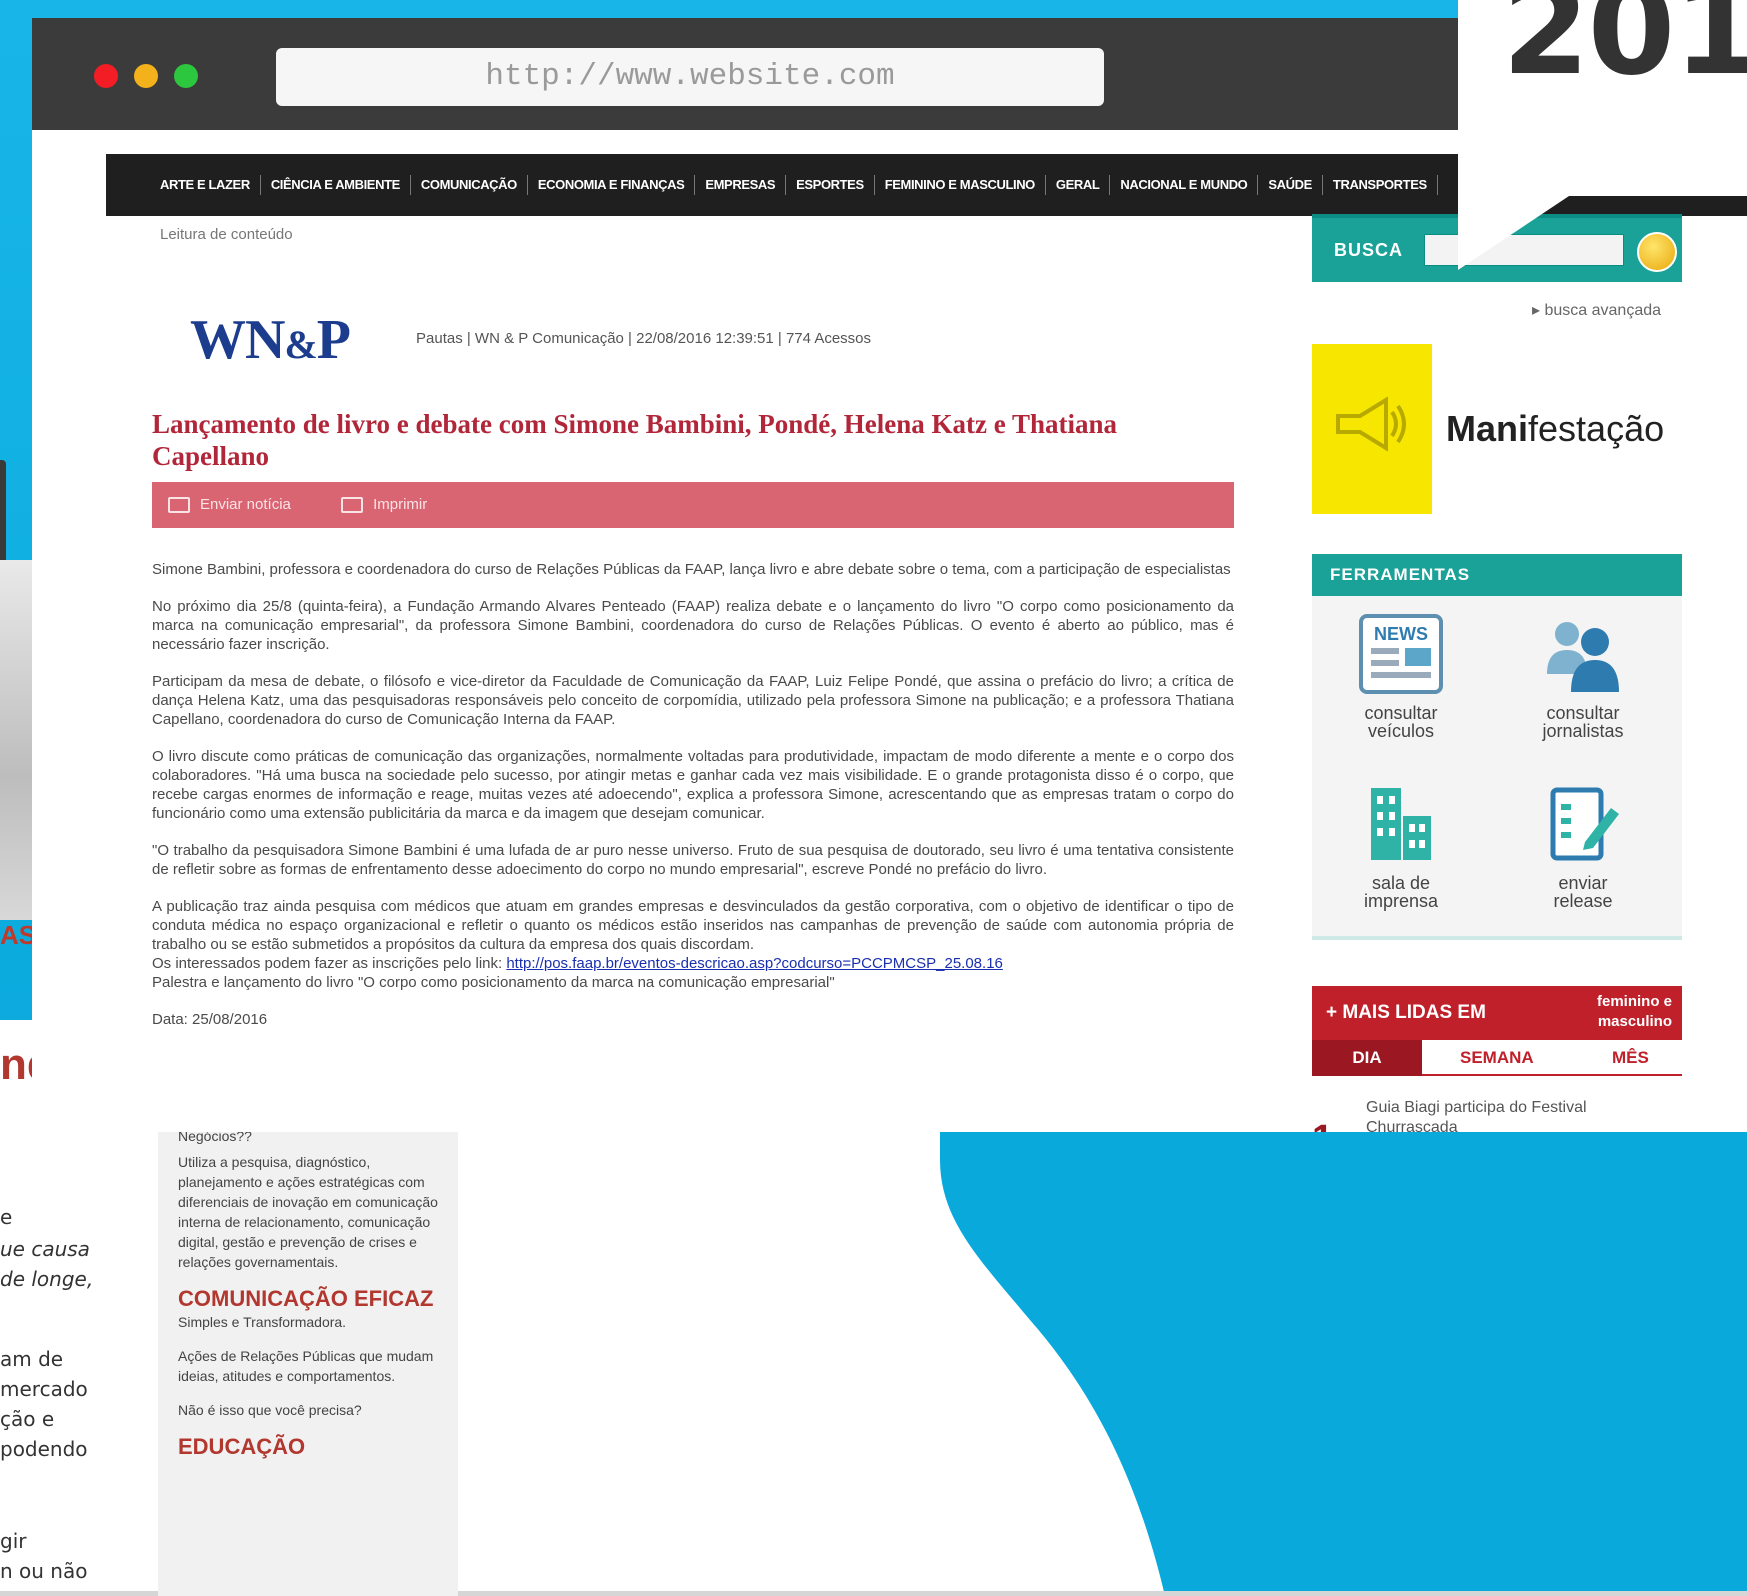 This screenshot has height=1596, width=1747. Describe the element at coordinates (1290, 185) in the screenshot. I see `nav-item-saude: SAÚDE` at that location.